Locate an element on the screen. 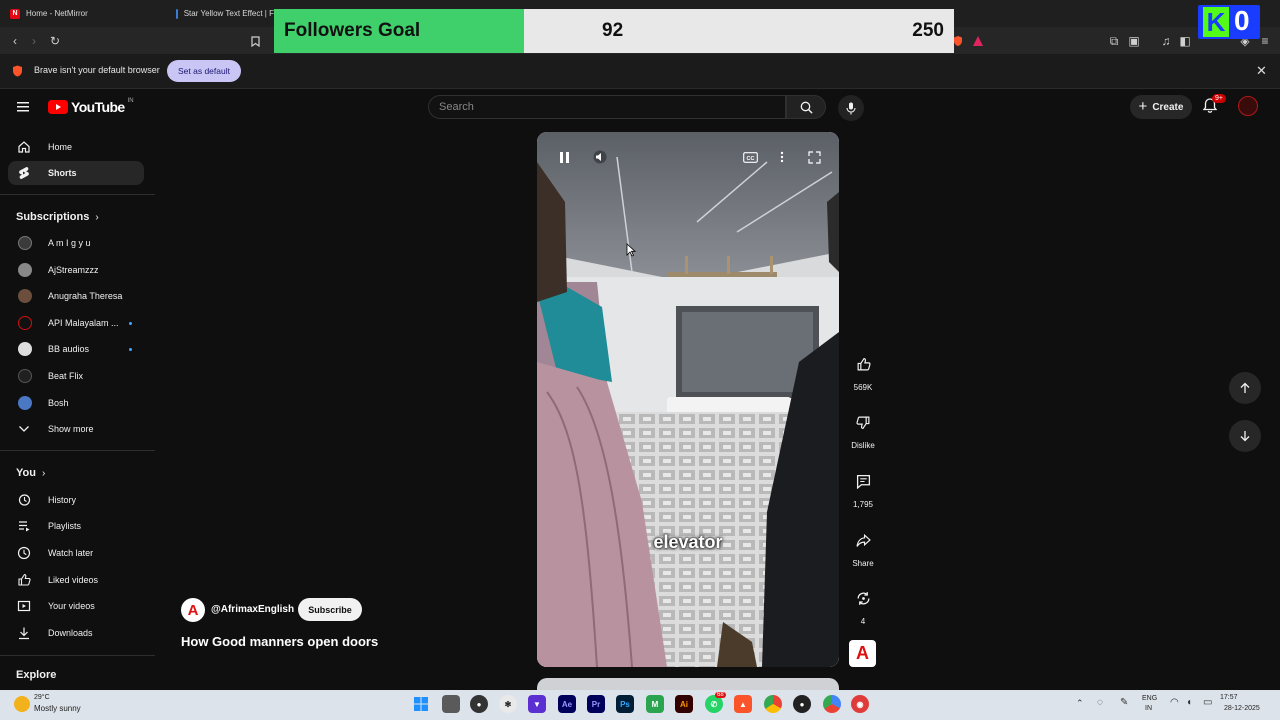 This screenshot has width=1280, height=720. channel-thumbnail: A is located at coordinates (862, 653).